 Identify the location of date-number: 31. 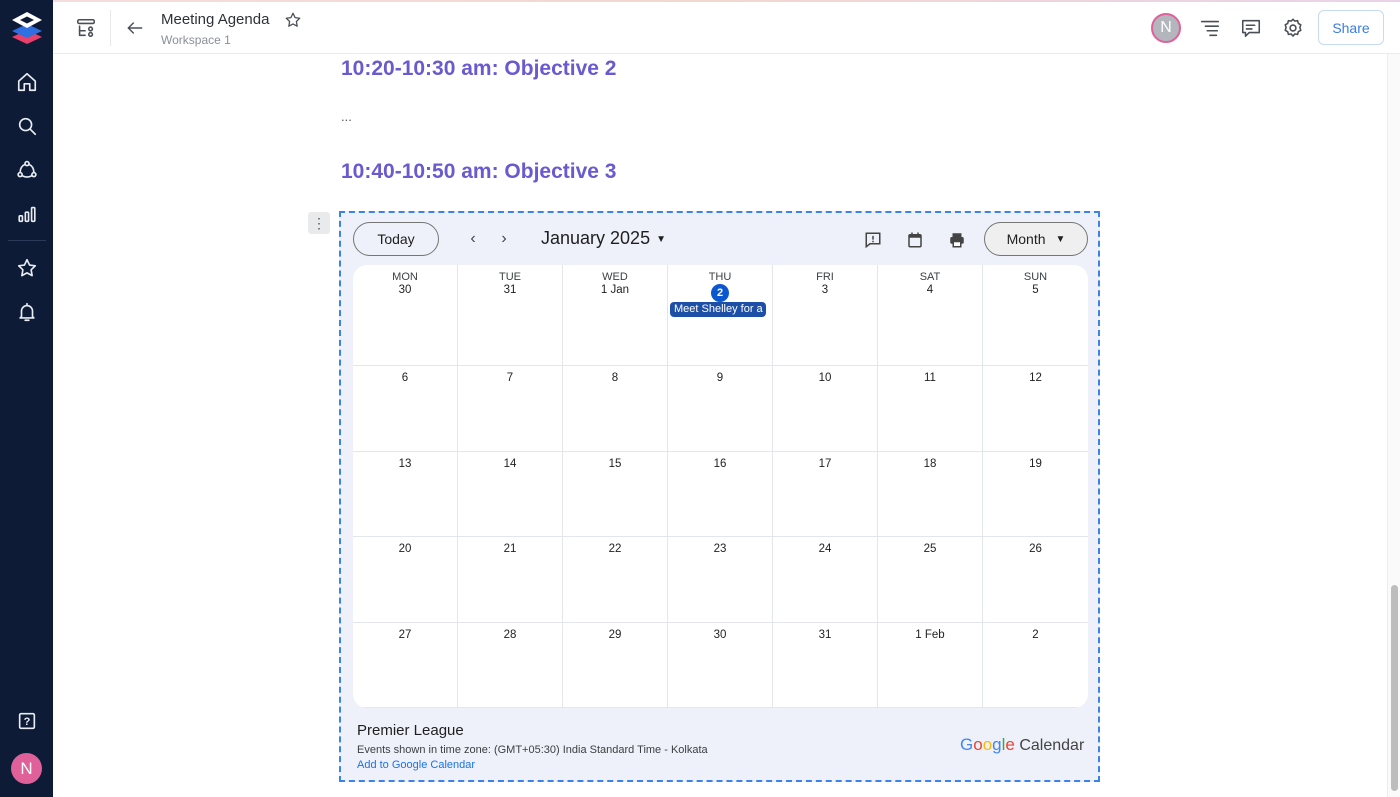
(510, 290).